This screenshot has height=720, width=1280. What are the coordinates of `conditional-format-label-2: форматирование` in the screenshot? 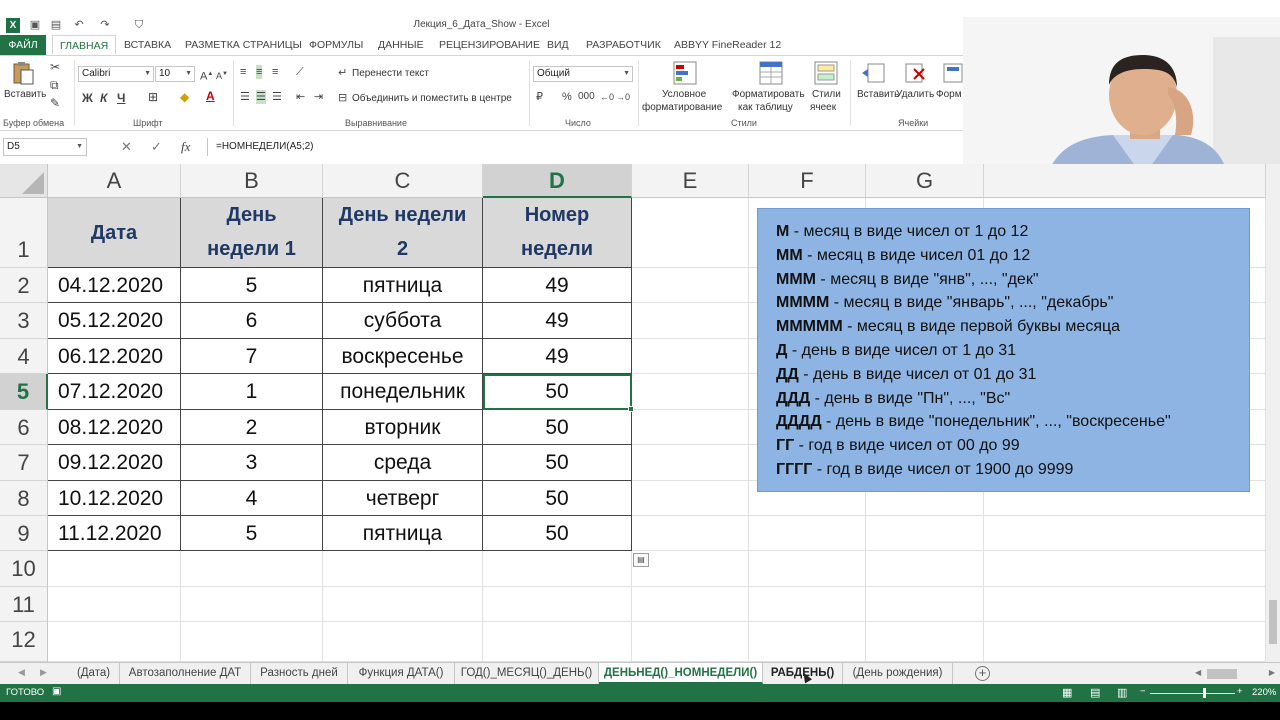 It's located at (682, 107).